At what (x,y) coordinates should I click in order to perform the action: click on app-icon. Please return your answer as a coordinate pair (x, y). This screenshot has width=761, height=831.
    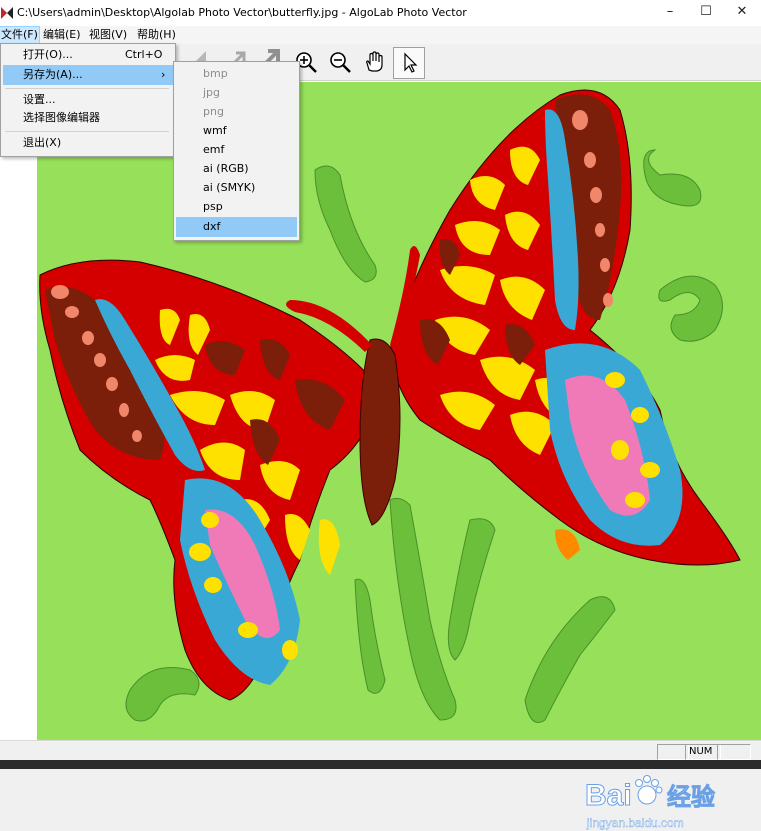
    Looking at the image, I should click on (7, 13).